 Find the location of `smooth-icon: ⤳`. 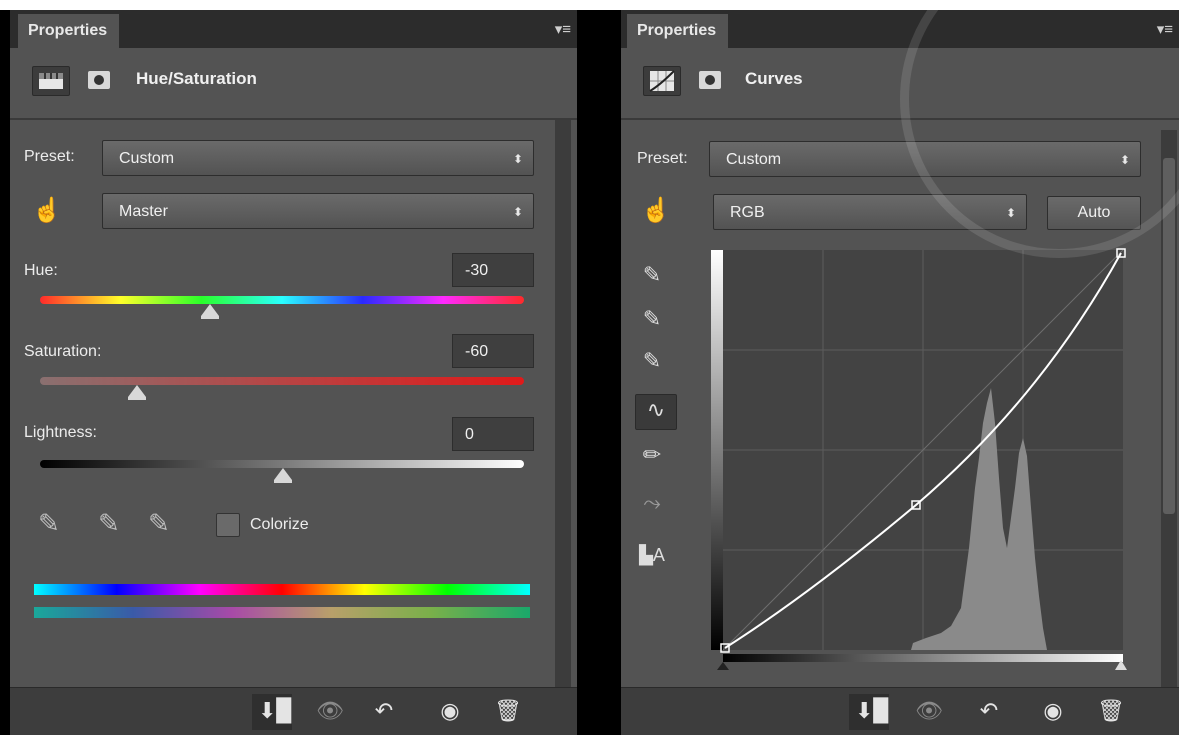

smooth-icon: ⤳ is located at coordinates (652, 503).